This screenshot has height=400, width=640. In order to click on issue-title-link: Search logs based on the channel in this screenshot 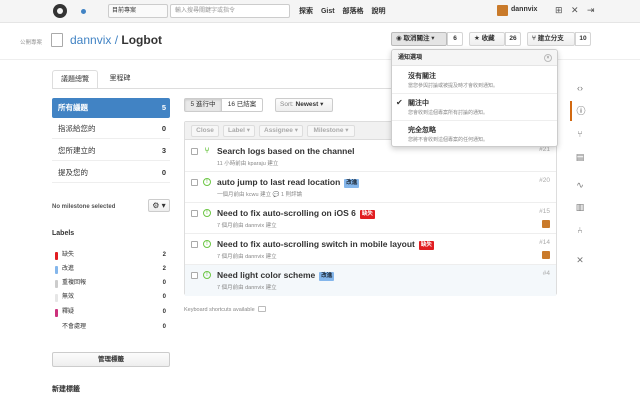, I will do `click(285, 151)`.